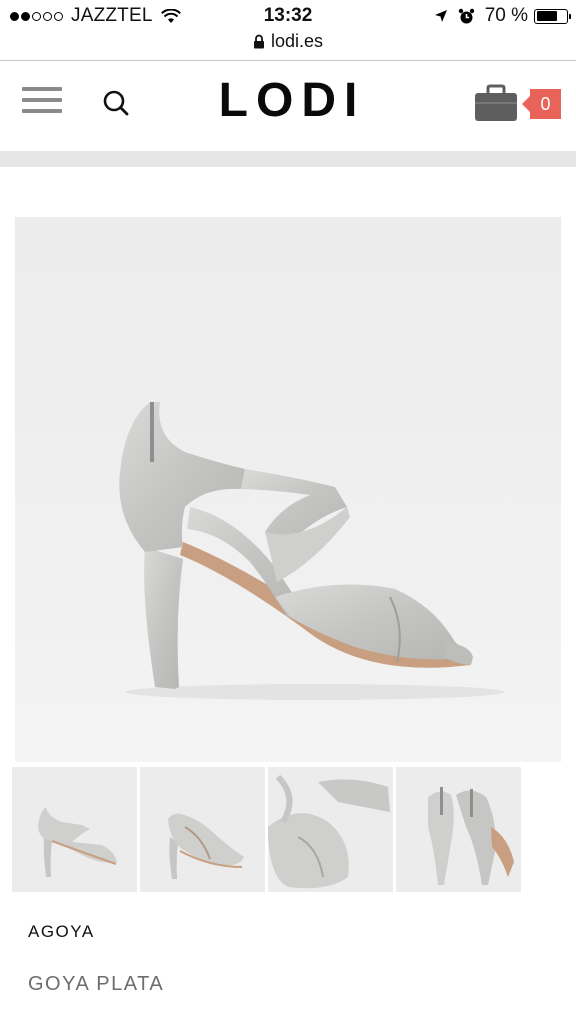 Image resolution: width=576 pixels, height=1024 pixels. Describe the element at coordinates (466, 15) in the screenshot. I see `alarm-clock-icon` at that location.